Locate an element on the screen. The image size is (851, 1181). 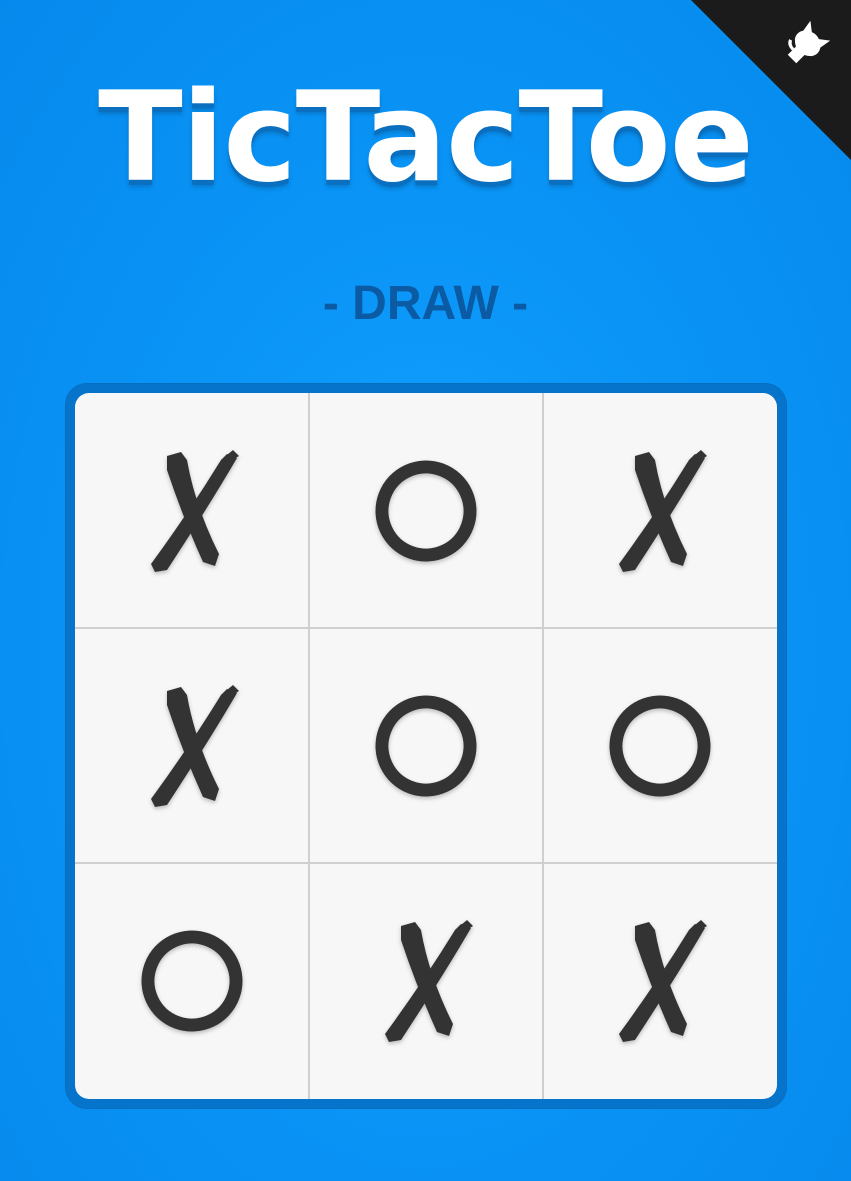
board-cell-r0-c0 is located at coordinates (192, 510).